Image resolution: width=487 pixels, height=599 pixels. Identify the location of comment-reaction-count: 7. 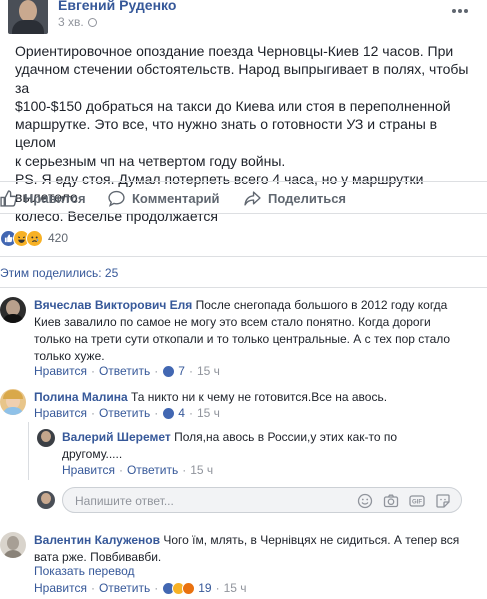
(181, 371).